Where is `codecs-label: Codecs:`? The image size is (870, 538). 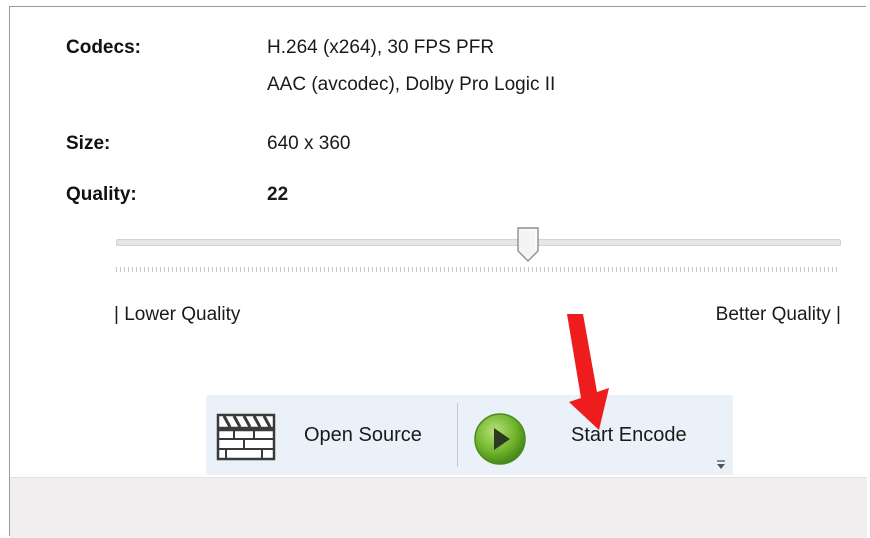 codecs-label: Codecs: is located at coordinates (103, 47).